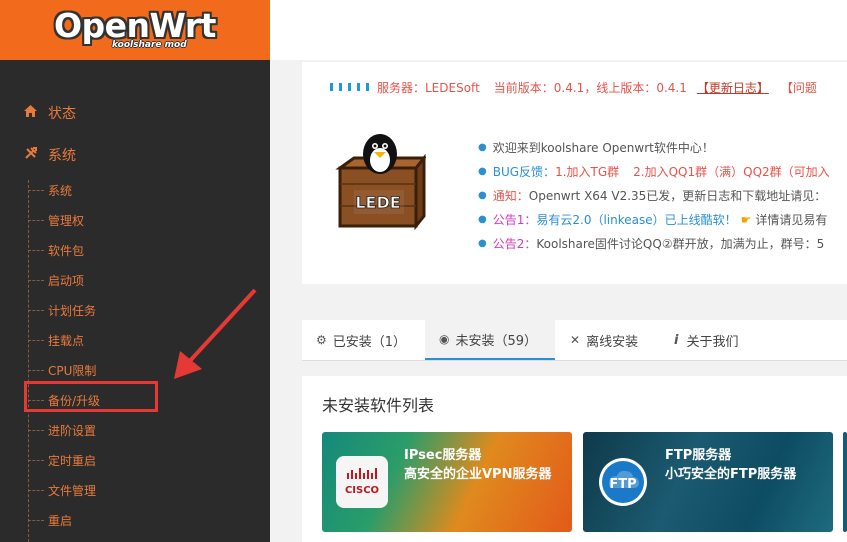  Describe the element at coordinates (72, 490) in the screenshot. I see `subitem-label: 文件管理` at that location.